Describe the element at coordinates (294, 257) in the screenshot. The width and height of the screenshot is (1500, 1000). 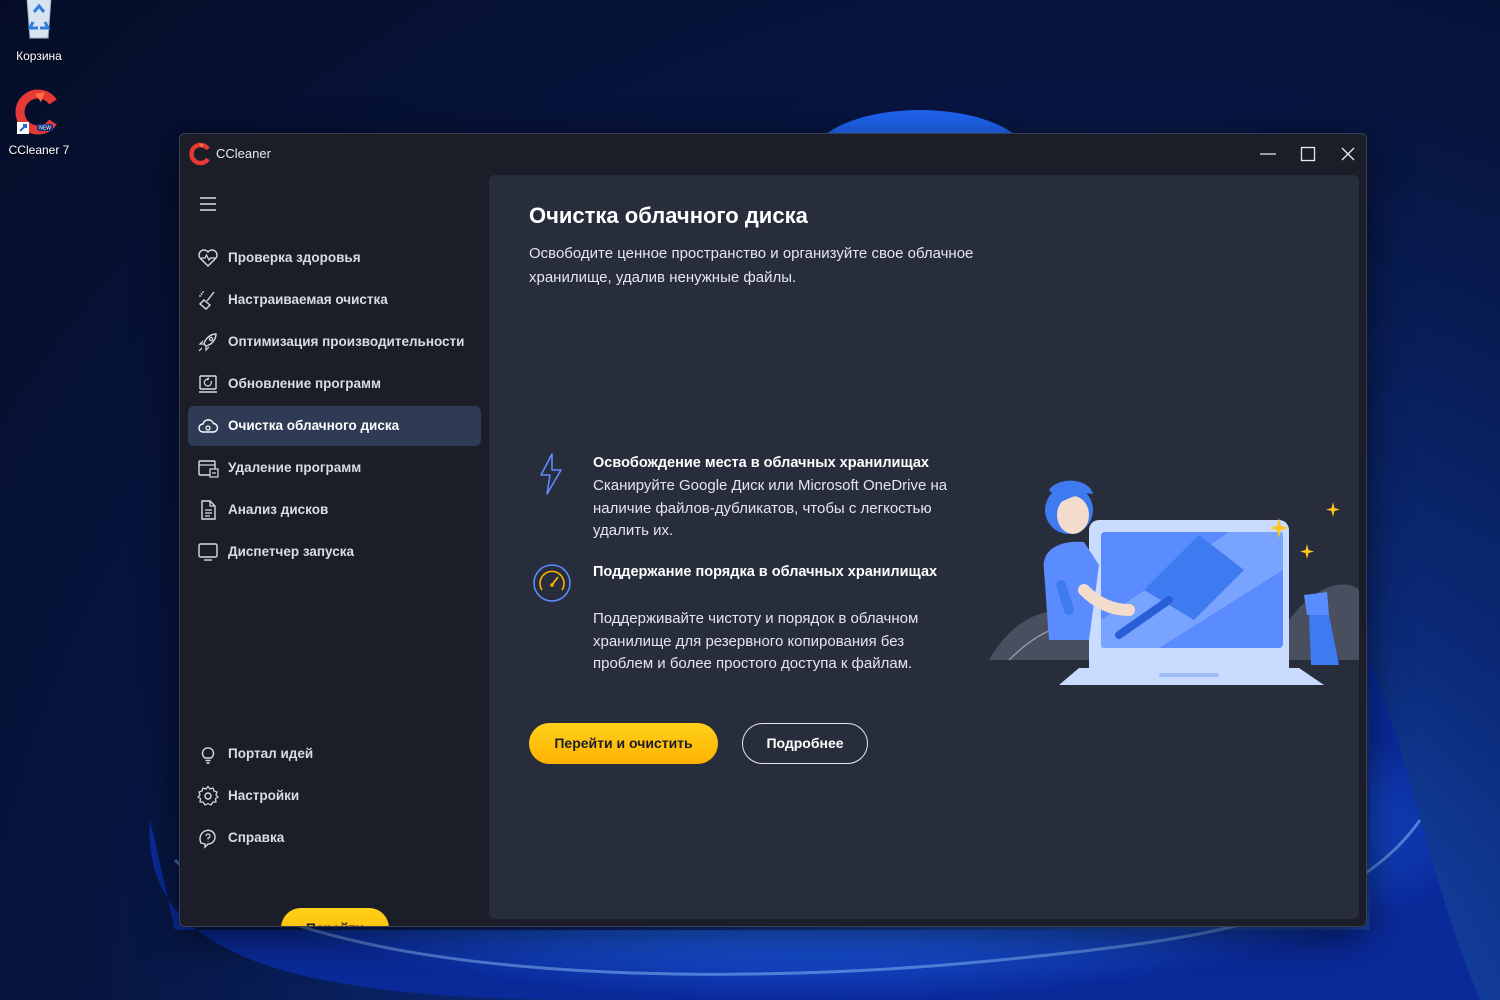
I see `sidebar-item-label: Проверка здоровья` at that location.